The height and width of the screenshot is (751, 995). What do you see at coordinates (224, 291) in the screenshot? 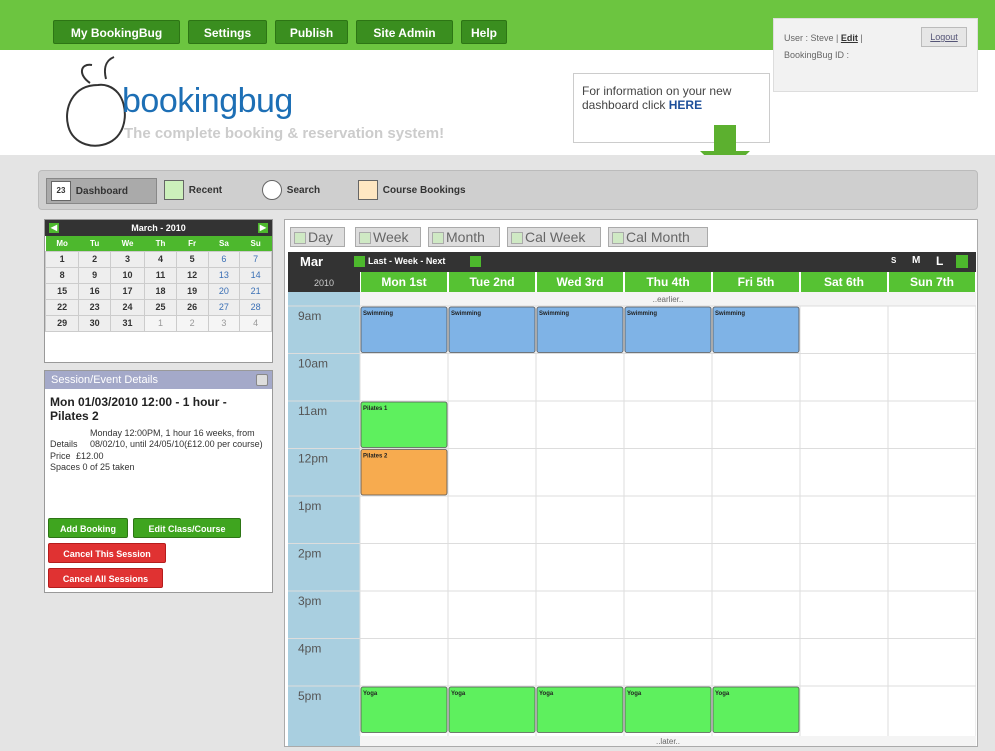
I see `mini-calendar-day: 20` at bounding box center [224, 291].